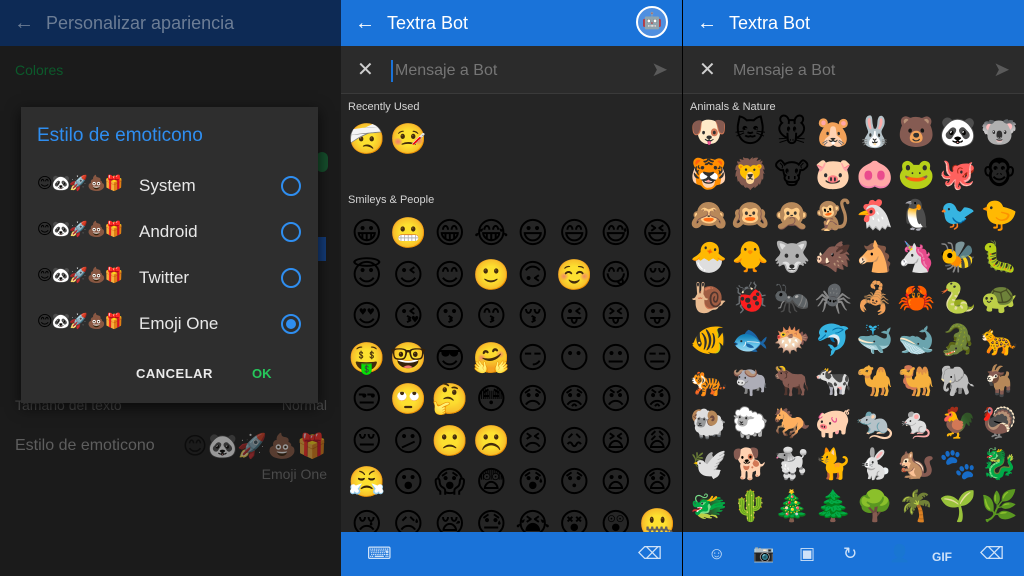  I want to click on emoji-key: ☺️, so click(575, 276).